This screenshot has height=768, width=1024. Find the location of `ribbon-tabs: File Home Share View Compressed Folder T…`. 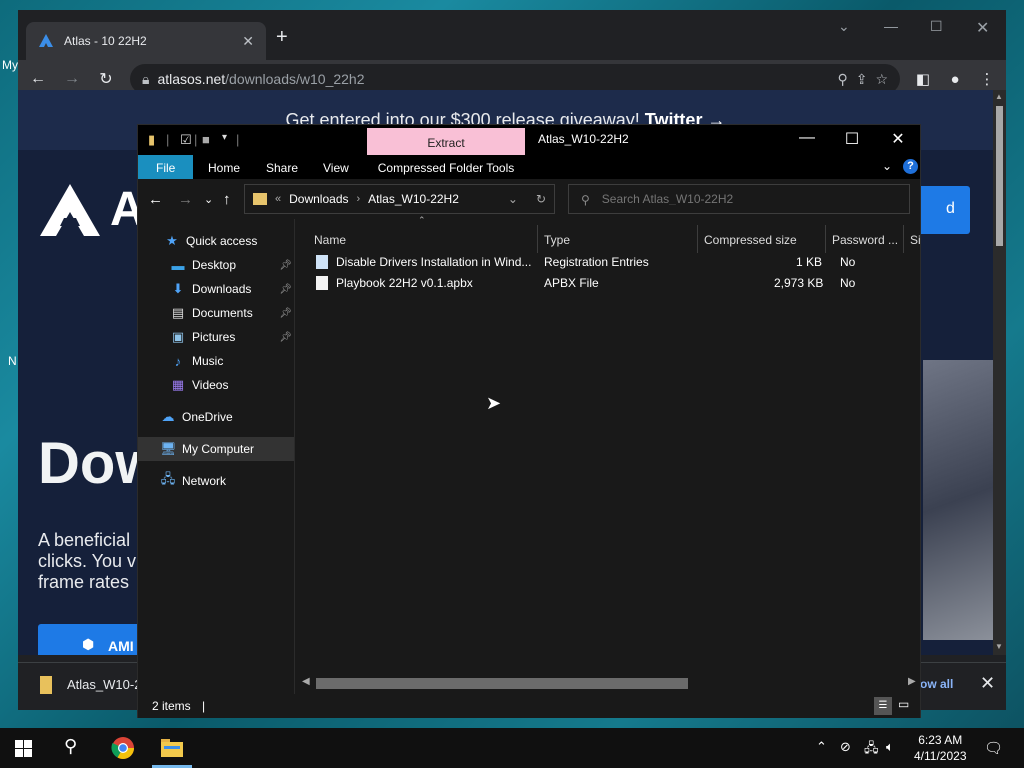

ribbon-tabs: File Home Share View Compressed Folder T… is located at coordinates (529, 167).